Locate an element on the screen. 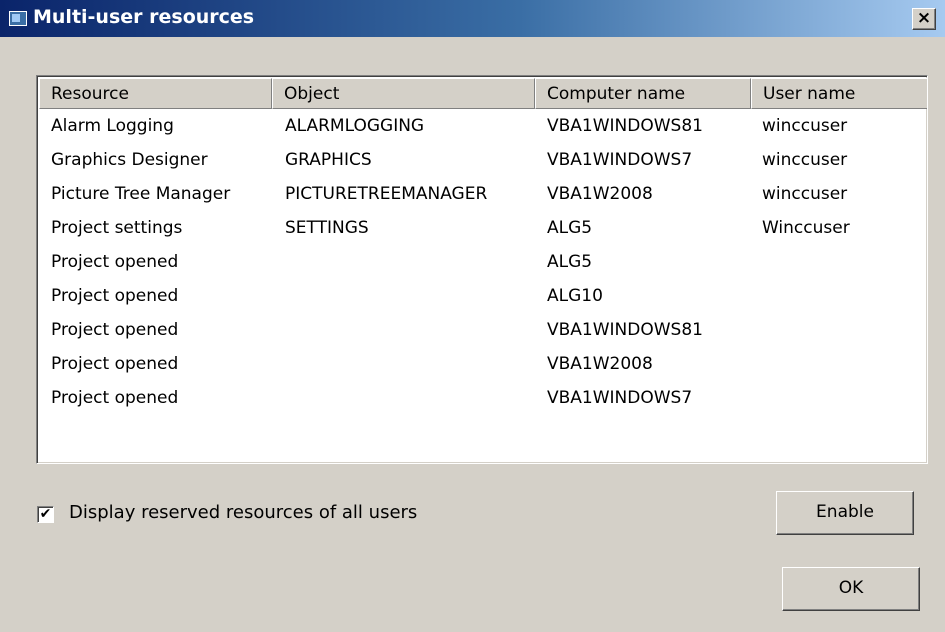 The width and height of the screenshot is (945, 632). cell-resource: Alarm Logging is located at coordinates (112, 126).